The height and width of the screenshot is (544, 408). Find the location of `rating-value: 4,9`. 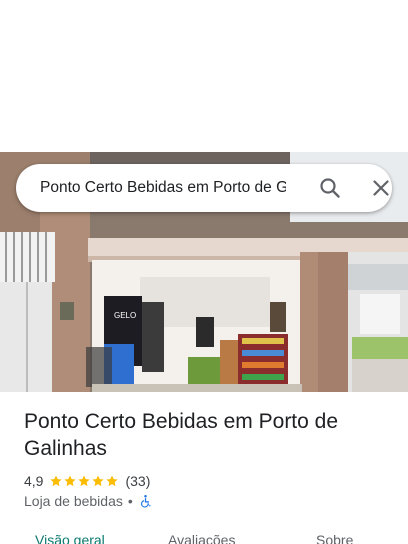

rating-value: 4,9 is located at coordinates (34, 481).